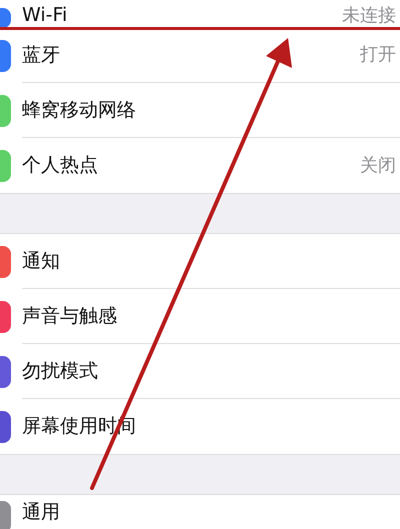 Image resolution: width=400 pixels, height=529 pixels. Describe the element at coordinates (79, 110) in the screenshot. I see `setting-label: 蜂窝移动网络` at that location.